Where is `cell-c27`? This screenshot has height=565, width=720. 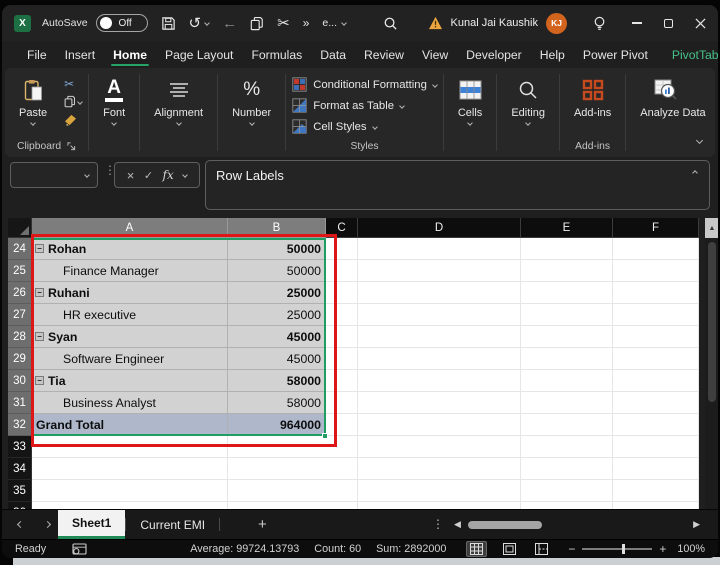
cell-c27 is located at coordinates (342, 315).